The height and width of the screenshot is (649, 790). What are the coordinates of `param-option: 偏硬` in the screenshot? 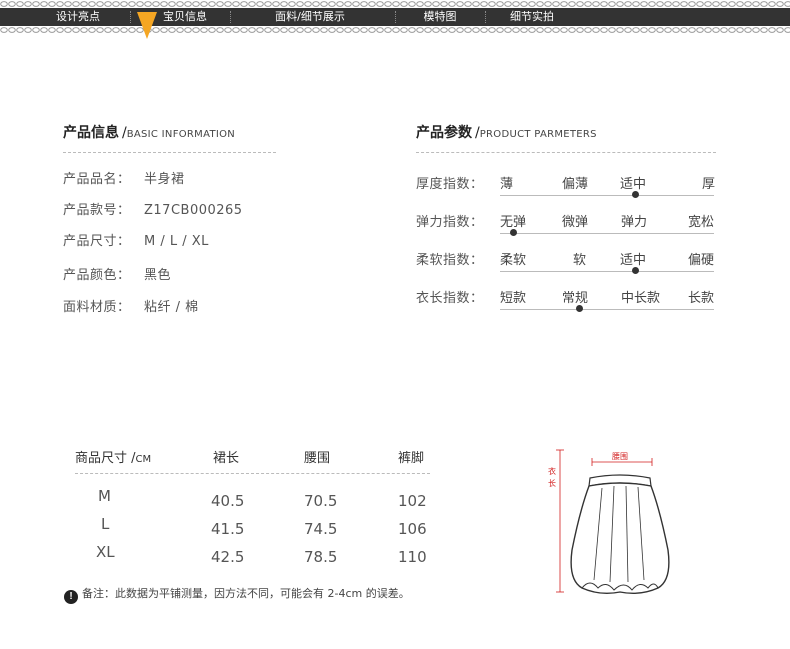 It's located at (701, 260).